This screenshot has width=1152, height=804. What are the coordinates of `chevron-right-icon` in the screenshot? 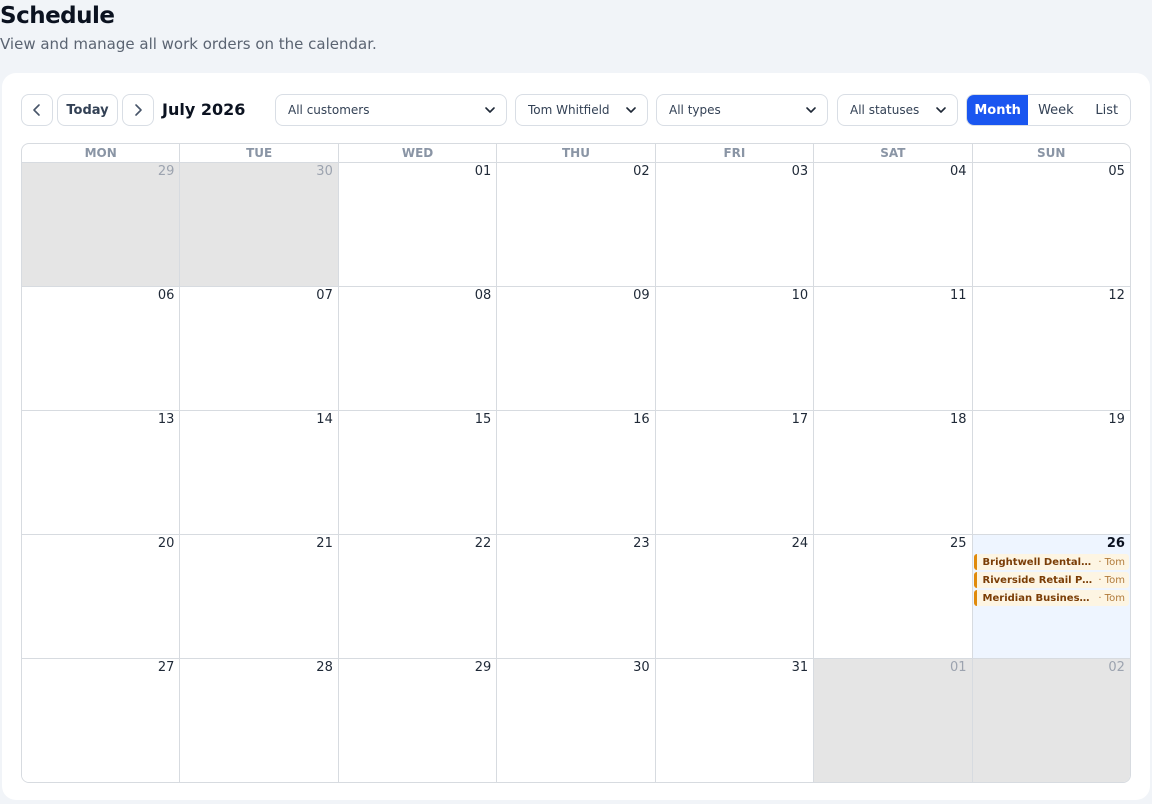 It's located at (138, 110).